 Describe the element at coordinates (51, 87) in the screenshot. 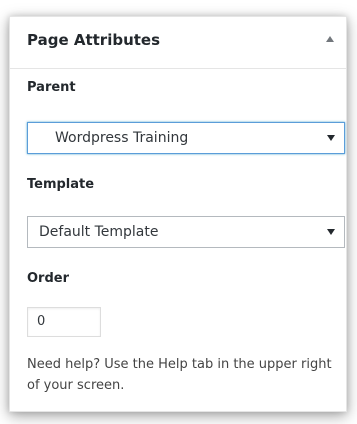

I see `parent-label: Parent` at that location.